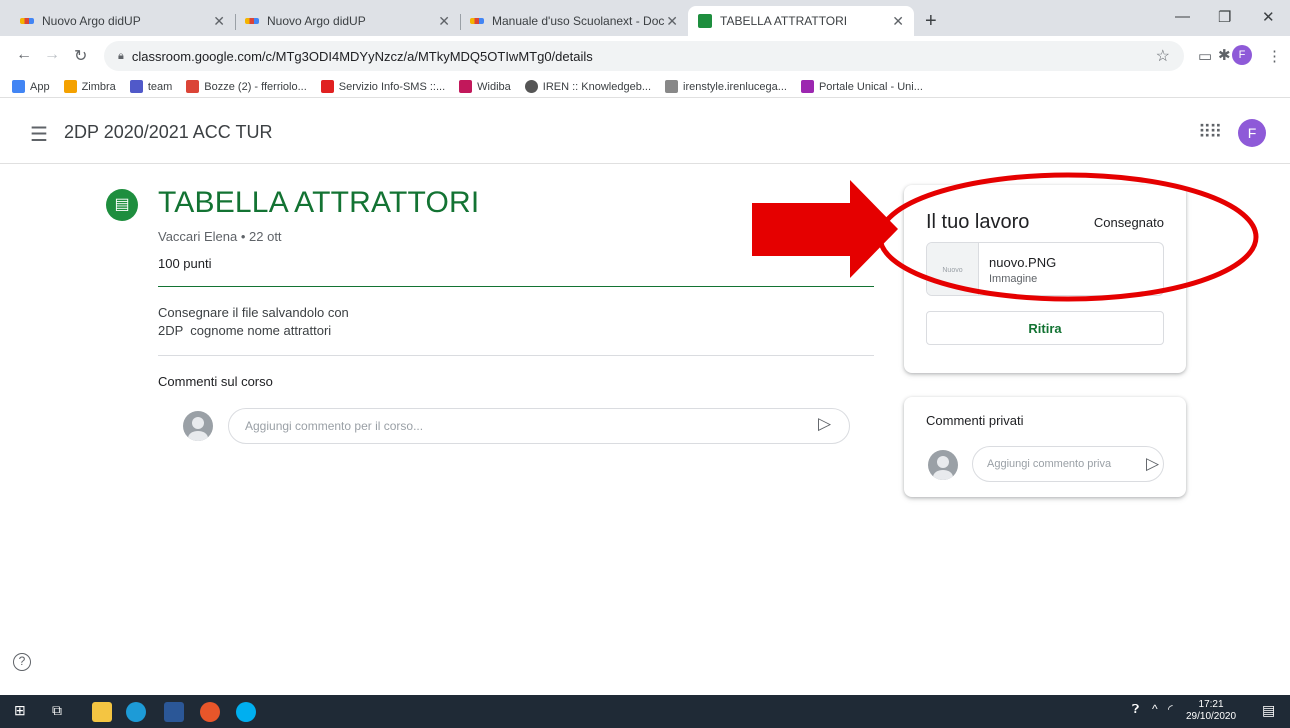  I want to click on classroom-header: ☰ 2DP 2020/2021 ACC TUR ⠿⠿ F, so click(645, 132).